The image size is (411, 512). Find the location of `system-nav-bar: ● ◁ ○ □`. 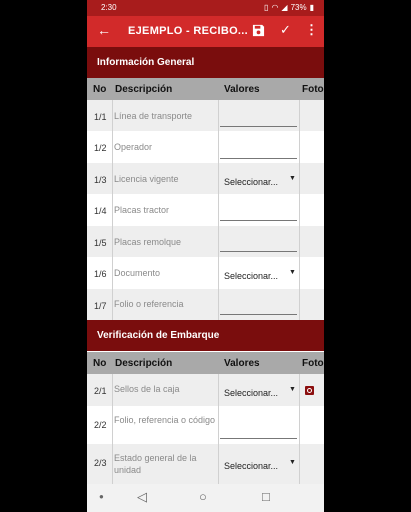

system-nav-bar: ● ◁ ○ □ is located at coordinates (205, 498).